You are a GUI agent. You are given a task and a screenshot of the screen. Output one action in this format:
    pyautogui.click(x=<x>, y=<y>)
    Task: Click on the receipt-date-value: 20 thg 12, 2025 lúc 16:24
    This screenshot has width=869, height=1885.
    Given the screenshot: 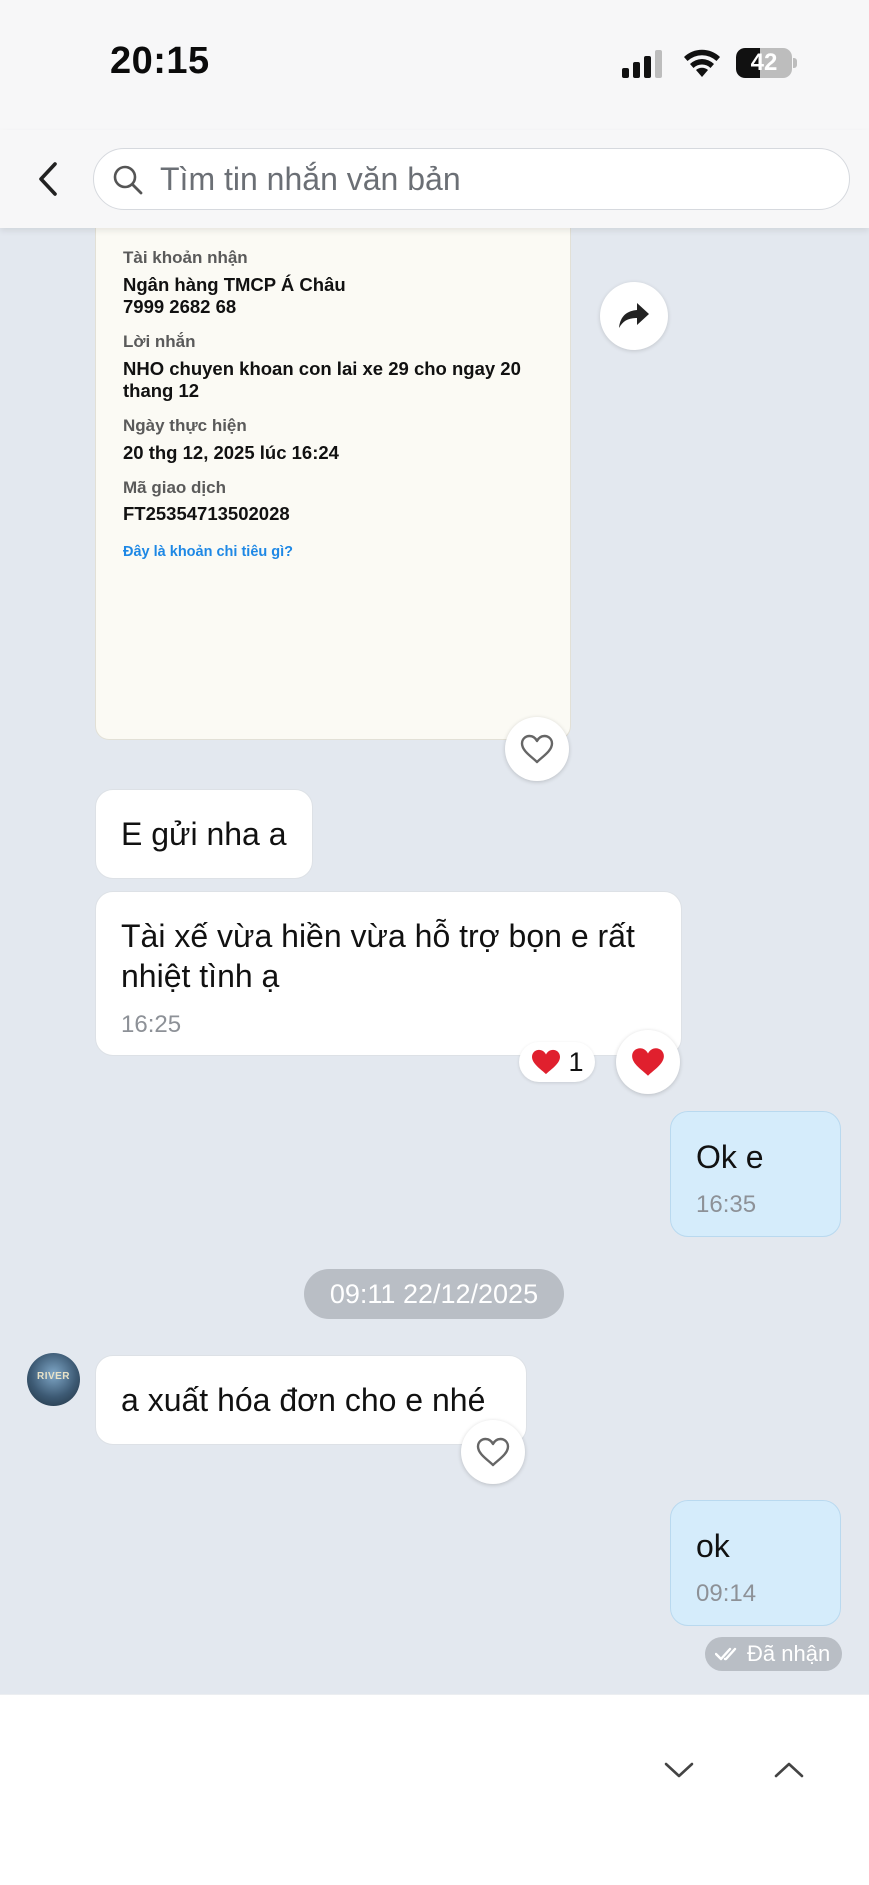 What is the action you would take?
    pyautogui.click(x=231, y=452)
    